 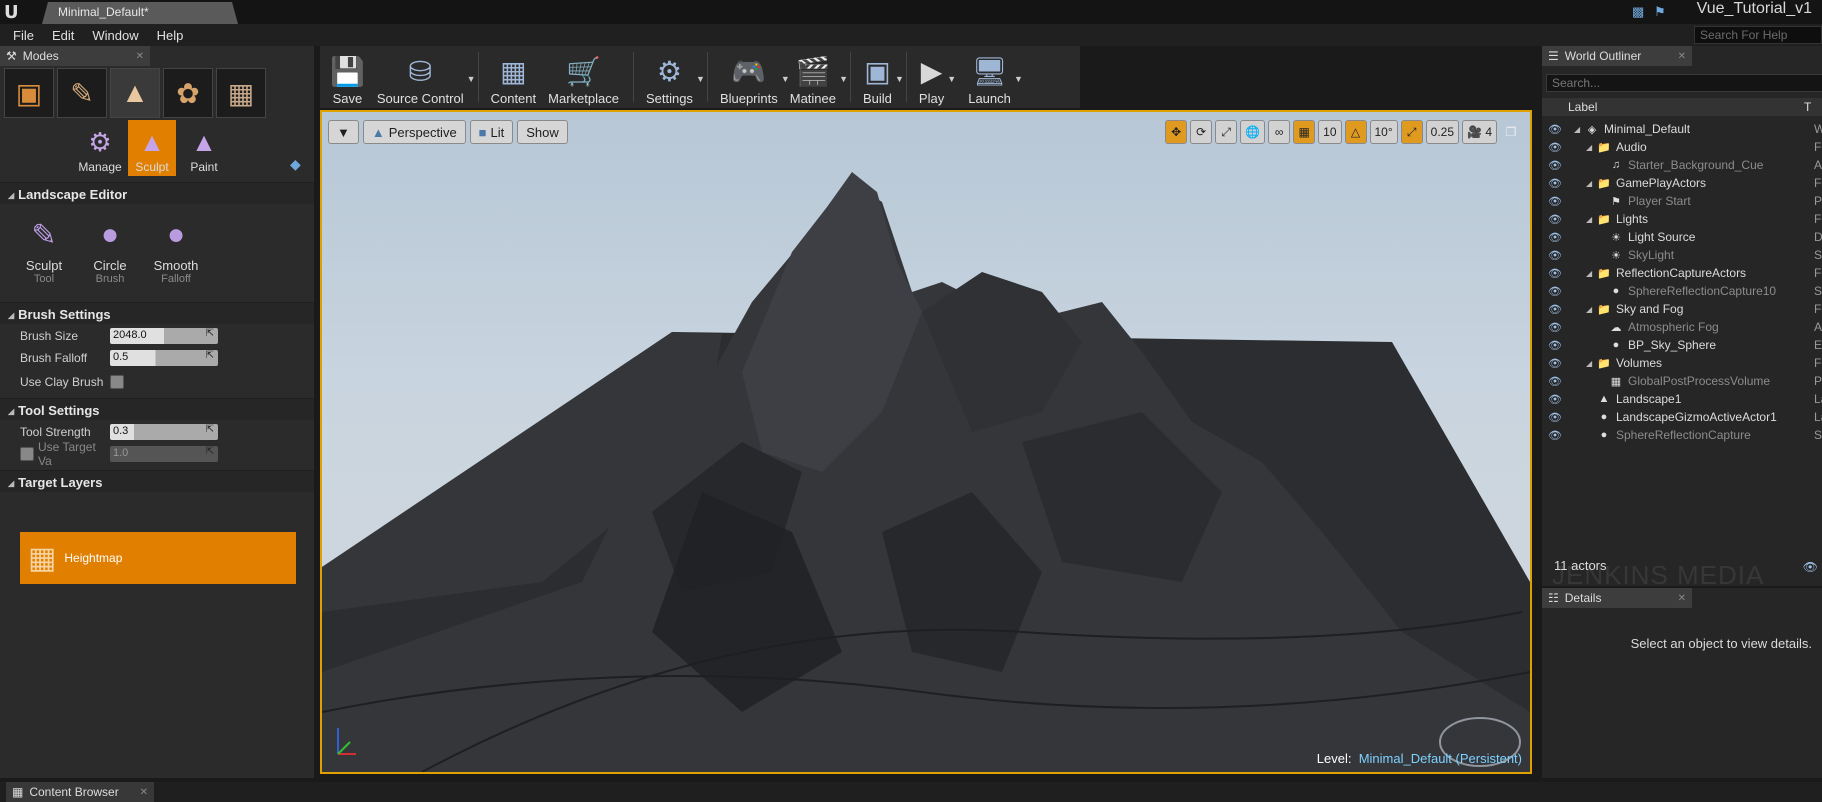 I want to click on grid-snap-icon: ▦, so click(x=1304, y=132).